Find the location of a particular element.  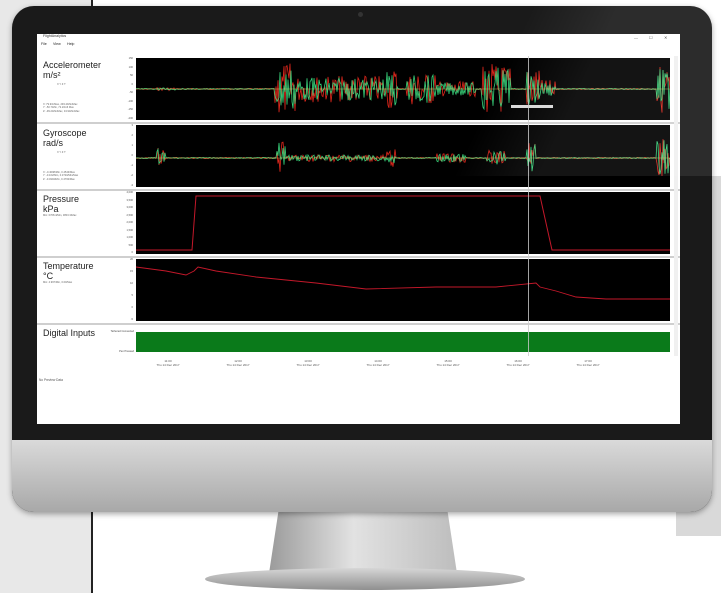

x-tick-label: 16:00 Thu 14 Dec 2017 is located at coordinates (518, 363).